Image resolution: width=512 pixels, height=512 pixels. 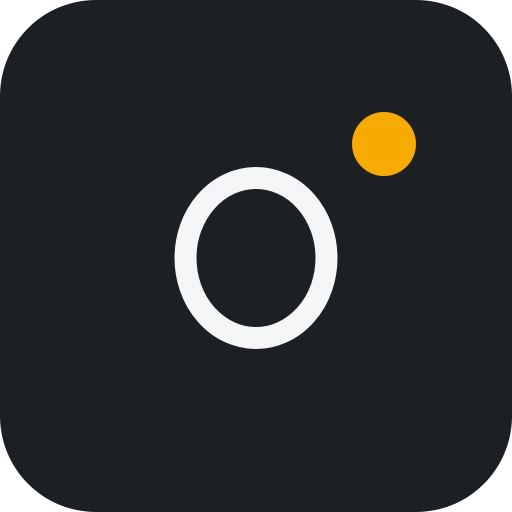 I want to click on letter-o-logo-mark, so click(x=256, y=258).